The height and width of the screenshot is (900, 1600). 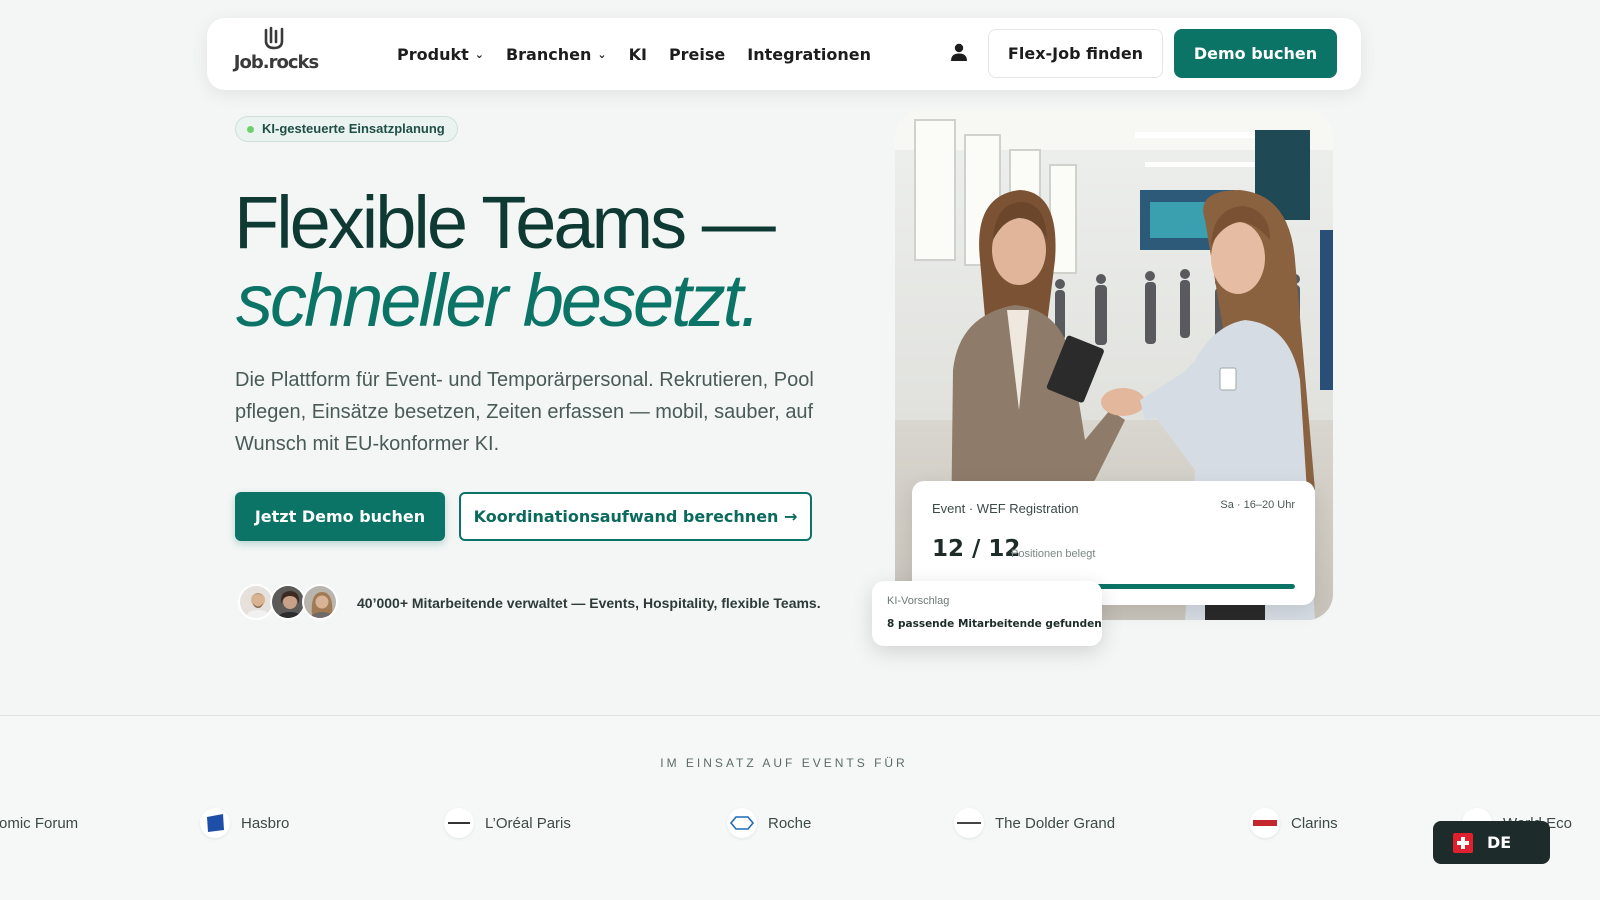 I want to click on client-logo-hasbro: Hasbro, so click(x=244, y=823).